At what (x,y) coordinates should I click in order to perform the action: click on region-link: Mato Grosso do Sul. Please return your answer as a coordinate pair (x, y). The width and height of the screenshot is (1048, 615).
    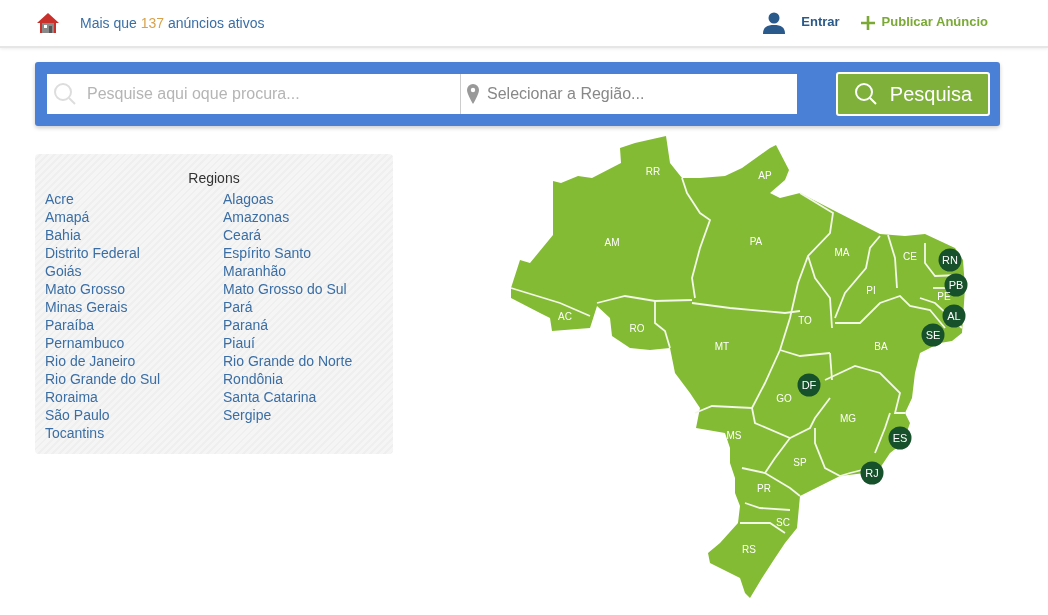
    Looking at the image, I should click on (285, 289).